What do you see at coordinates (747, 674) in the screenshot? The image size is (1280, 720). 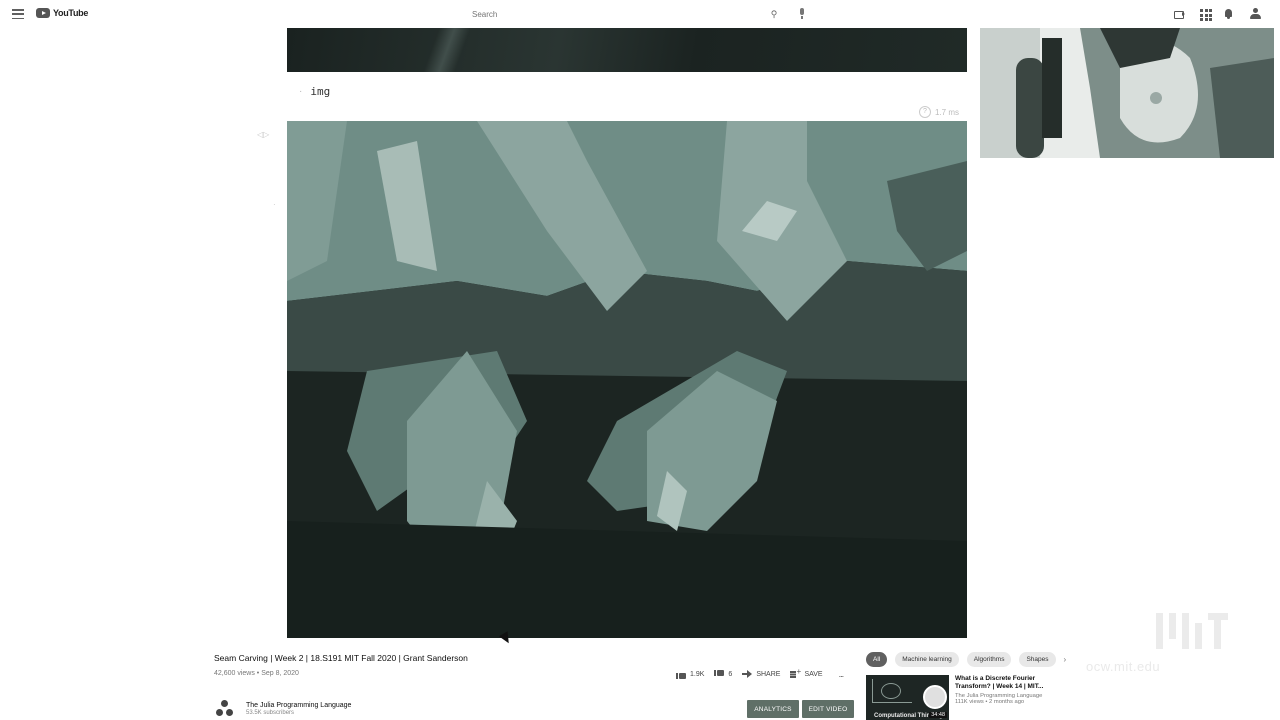 I see `share-icon` at bounding box center [747, 674].